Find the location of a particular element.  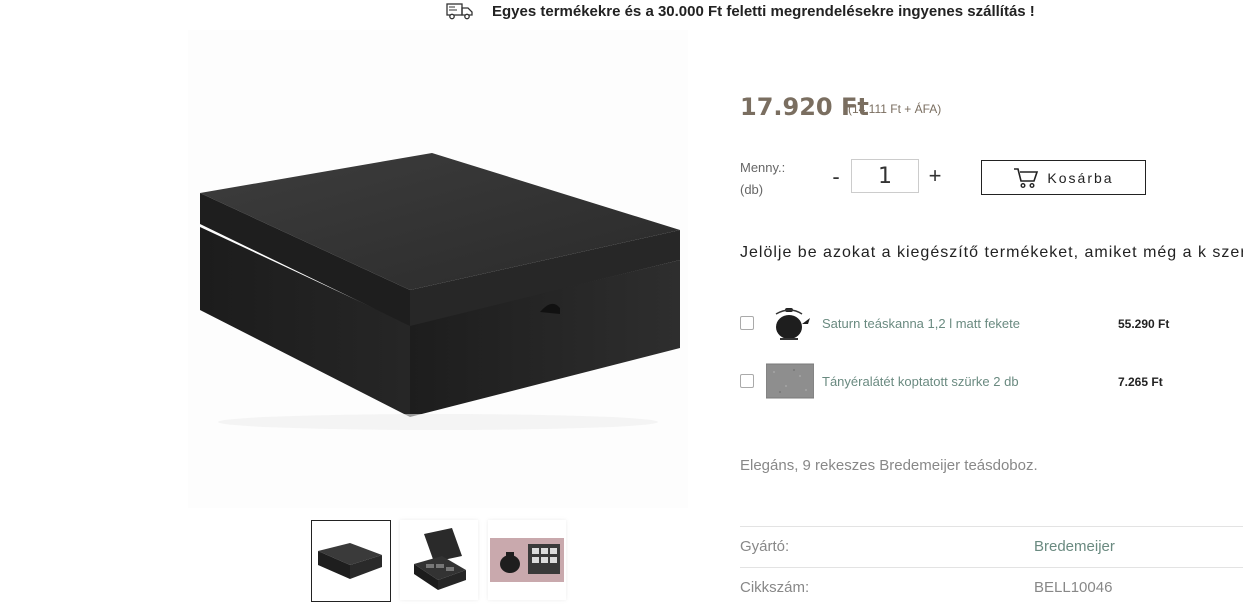

thumbnail-lifestyle-image is located at coordinates (527, 560).